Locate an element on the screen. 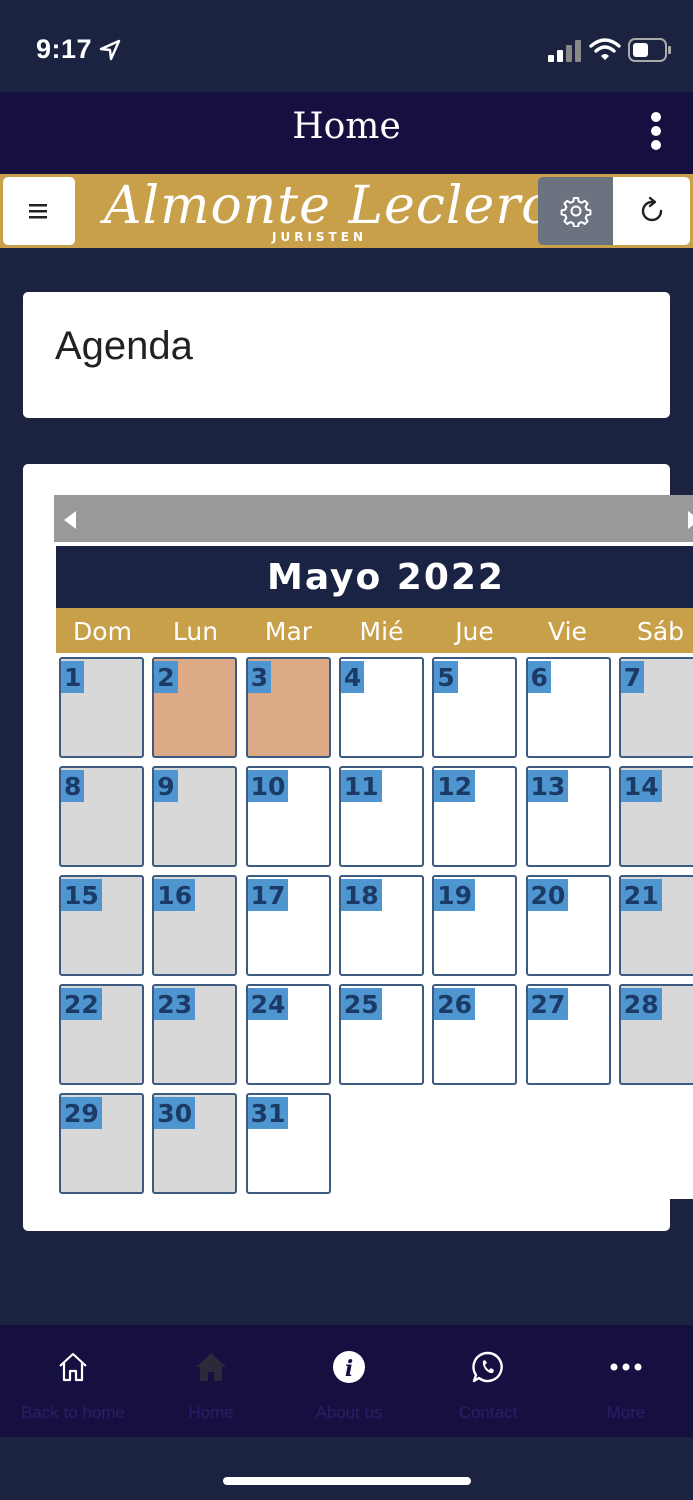 Image resolution: width=693 pixels, height=1500 pixels. settings-button is located at coordinates (575, 211).